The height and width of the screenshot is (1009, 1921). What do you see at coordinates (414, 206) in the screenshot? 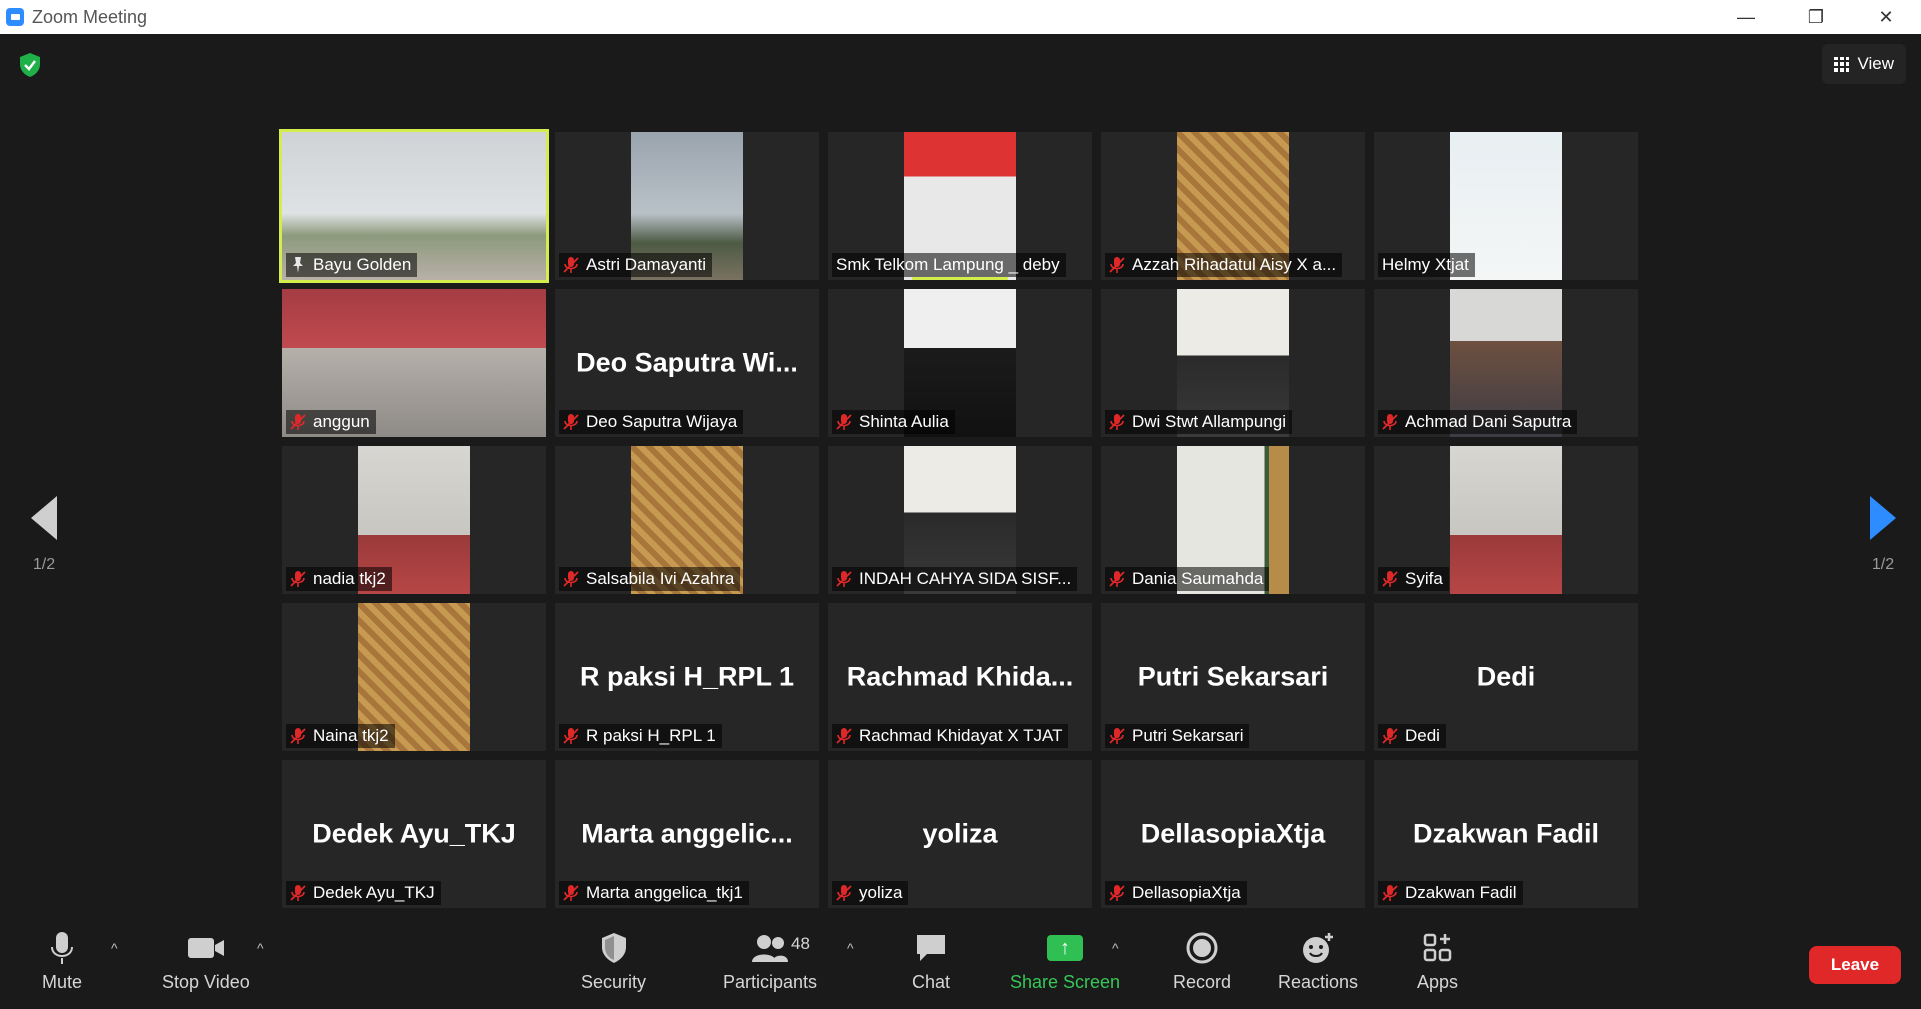
I see `participant-tile: Bayu Golden` at bounding box center [414, 206].